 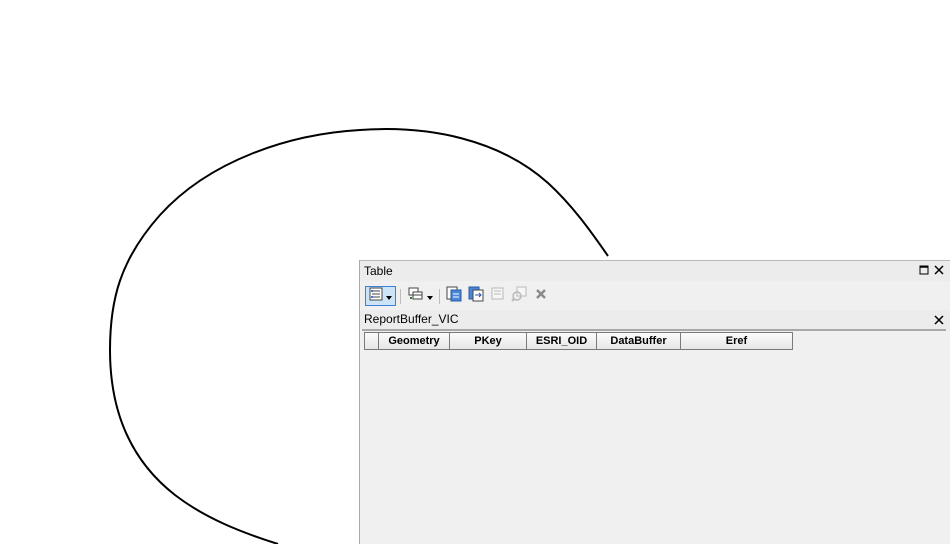 What do you see at coordinates (562, 341) in the screenshot?
I see `column-header-esri-oid: ESRI_OID` at bounding box center [562, 341].